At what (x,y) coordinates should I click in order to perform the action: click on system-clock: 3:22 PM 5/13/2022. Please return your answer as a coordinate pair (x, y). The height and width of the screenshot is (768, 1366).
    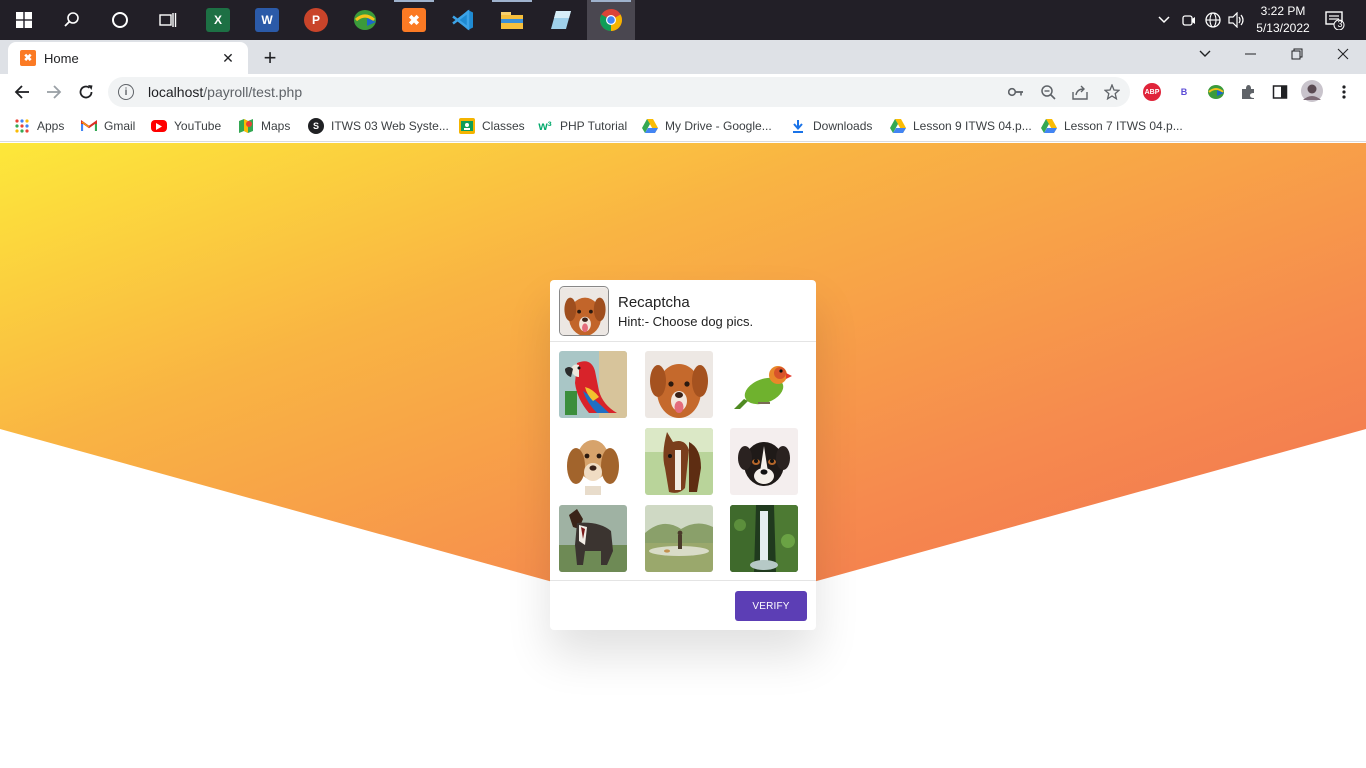
    Looking at the image, I should click on (1283, 20).